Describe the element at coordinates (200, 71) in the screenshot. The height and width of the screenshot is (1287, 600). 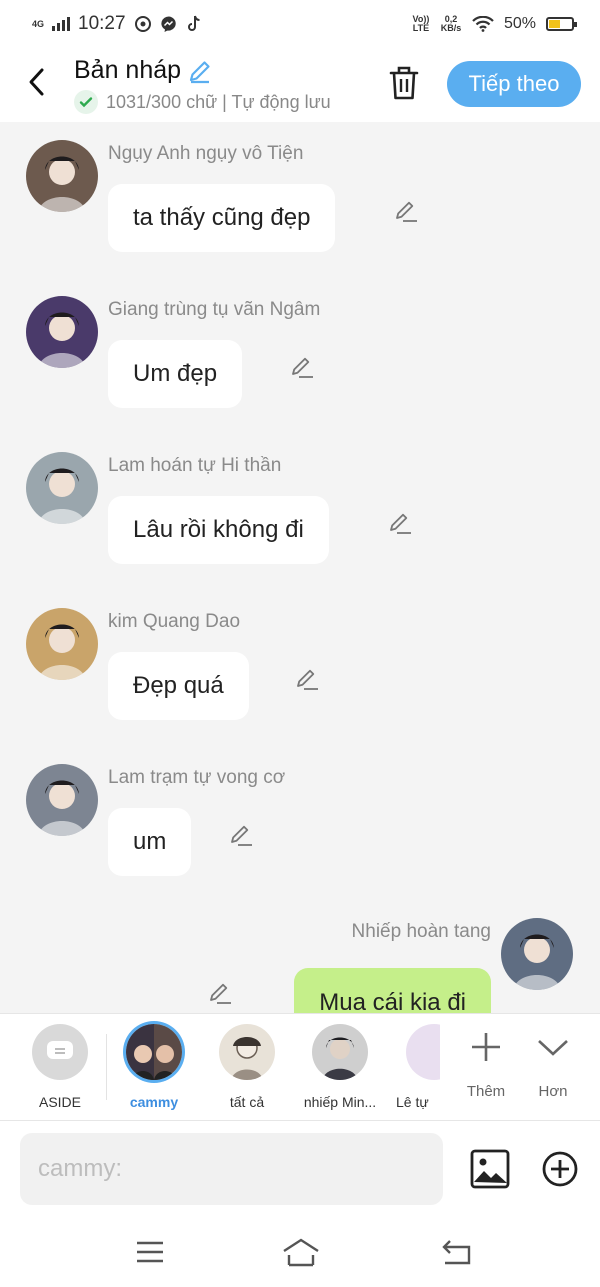
I see `edit-title-icon` at that location.